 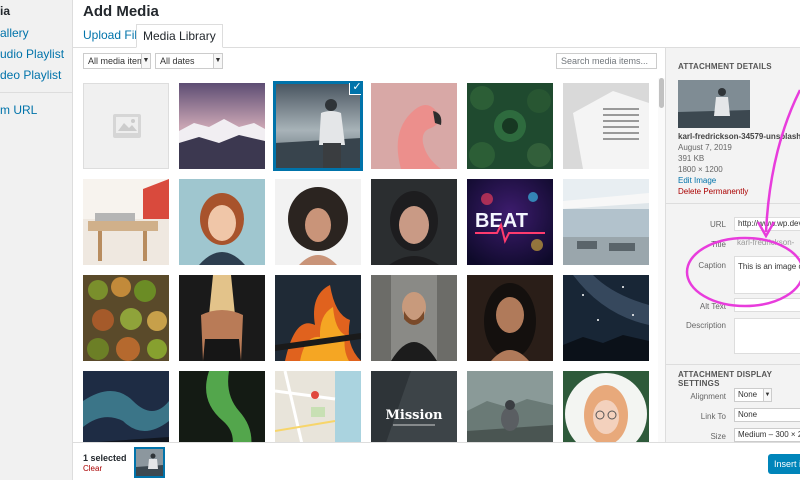 I want to click on media-item-placeholder, so click(x=126, y=126).